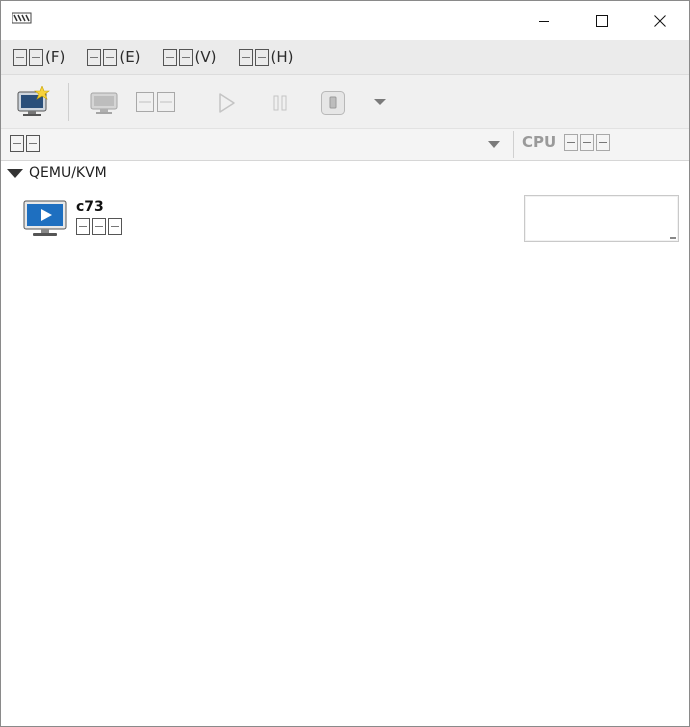 The width and height of the screenshot is (690, 727). I want to click on open-label-button, so click(156, 102).